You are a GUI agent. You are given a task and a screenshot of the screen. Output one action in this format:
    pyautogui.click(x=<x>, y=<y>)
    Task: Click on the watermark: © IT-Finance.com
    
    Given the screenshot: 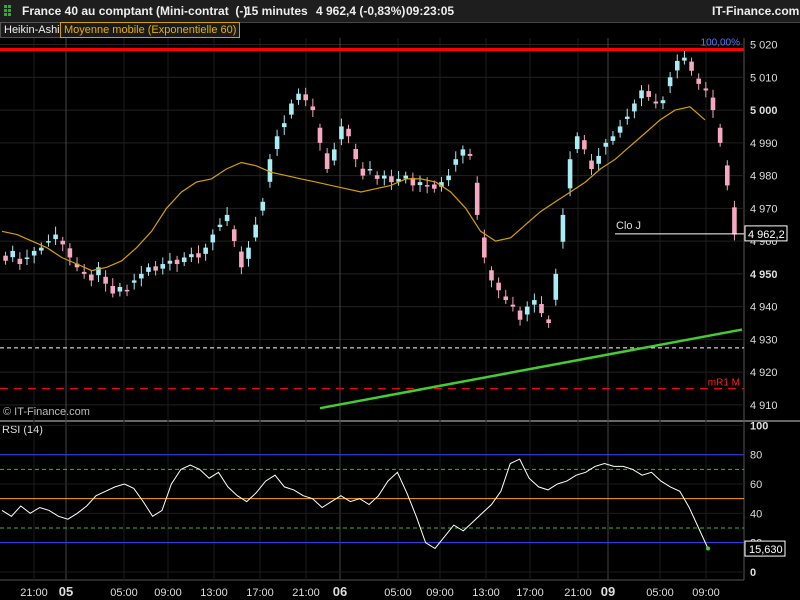 What is the action you would take?
    pyautogui.click(x=46, y=412)
    